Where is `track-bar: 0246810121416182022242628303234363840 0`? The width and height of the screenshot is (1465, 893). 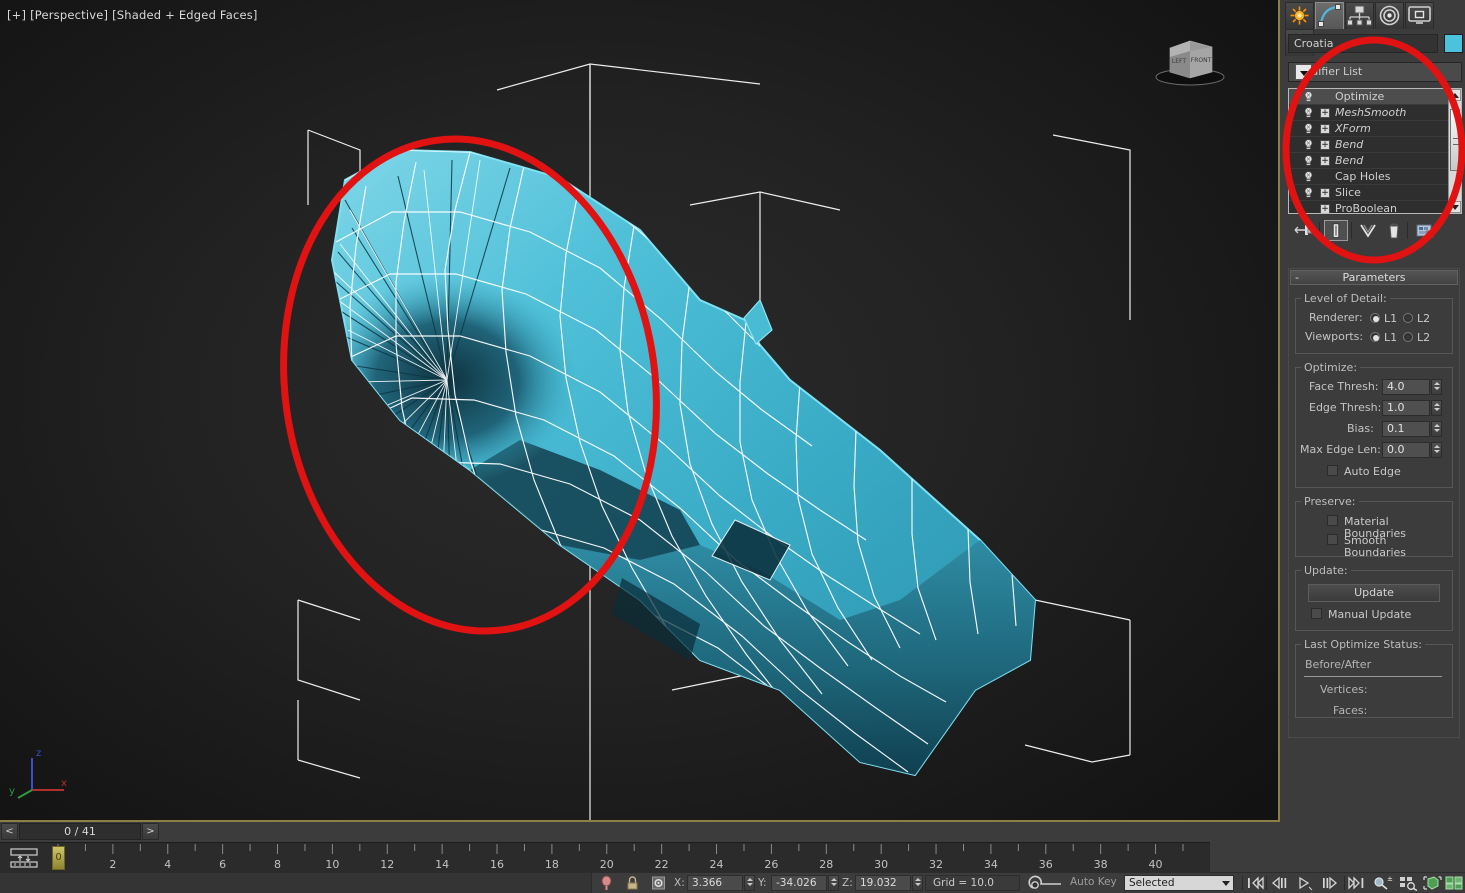 track-bar: 0246810121416182022242628303234363840 0 is located at coordinates (605, 857).